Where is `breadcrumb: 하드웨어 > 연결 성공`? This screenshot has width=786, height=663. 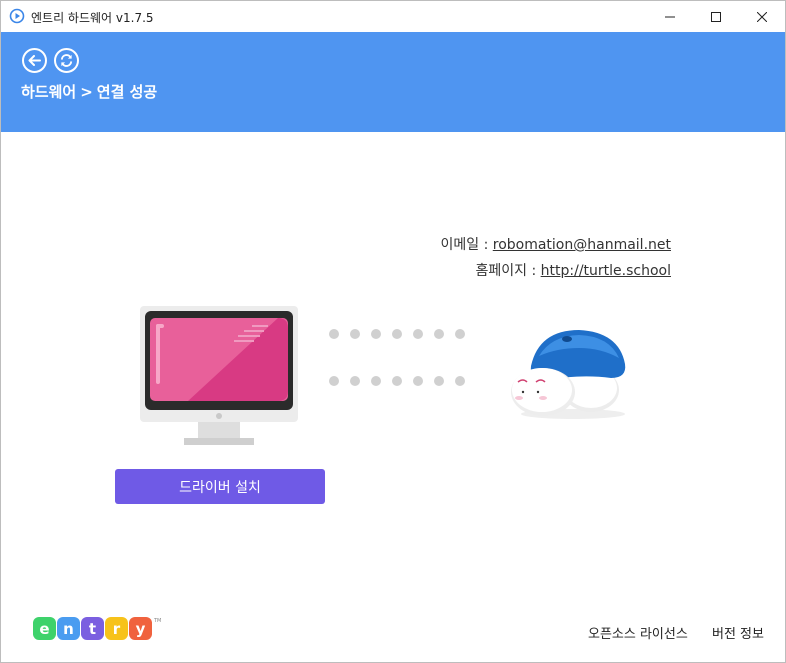 breadcrumb: 하드웨어 > 연결 성공 is located at coordinates (89, 91).